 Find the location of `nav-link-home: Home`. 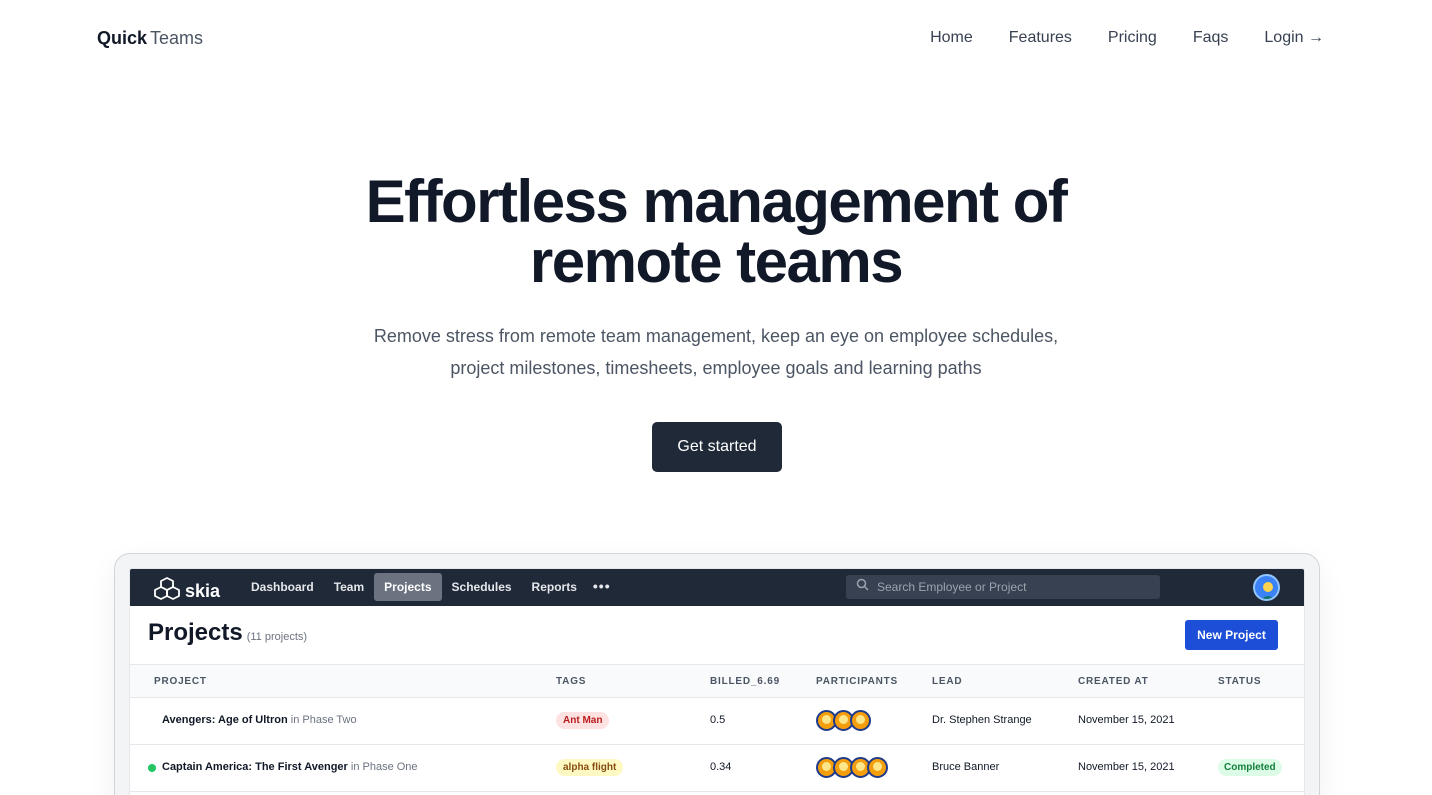

nav-link-home: Home is located at coordinates (951, 38).